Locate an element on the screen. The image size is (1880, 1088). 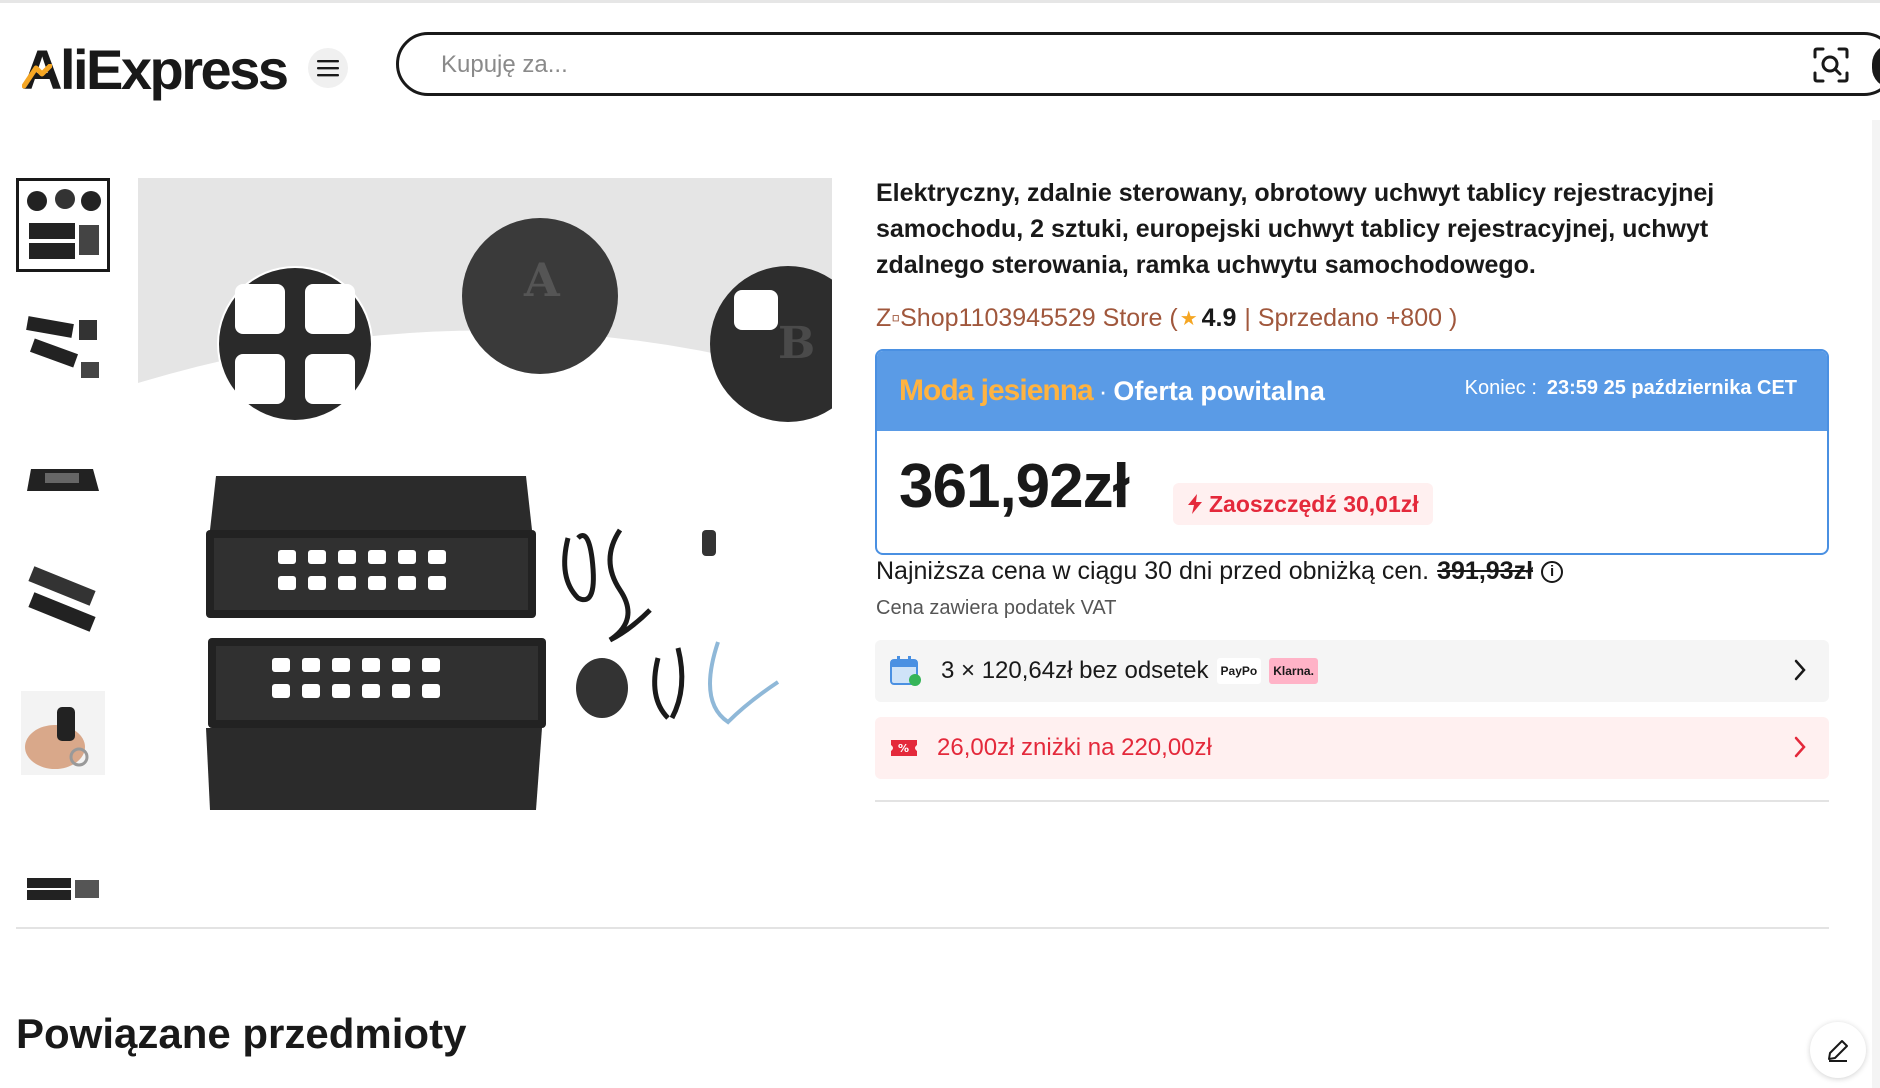
promo-offer-label: Oferta powitalna is located at coordinates (1219, 390).